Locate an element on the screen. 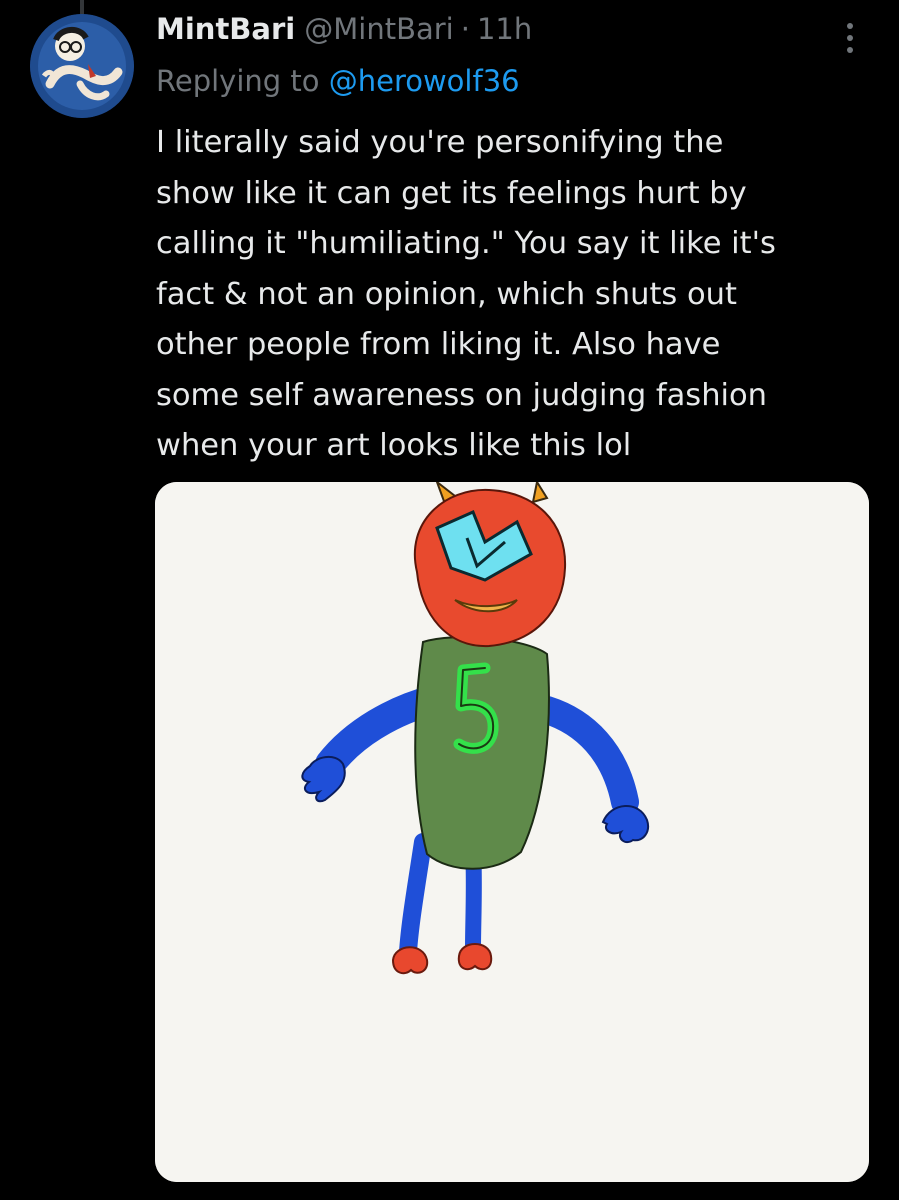 This screenshot has height=1200, width=899. more-vertical-icon is located at coordinates (850, 26).